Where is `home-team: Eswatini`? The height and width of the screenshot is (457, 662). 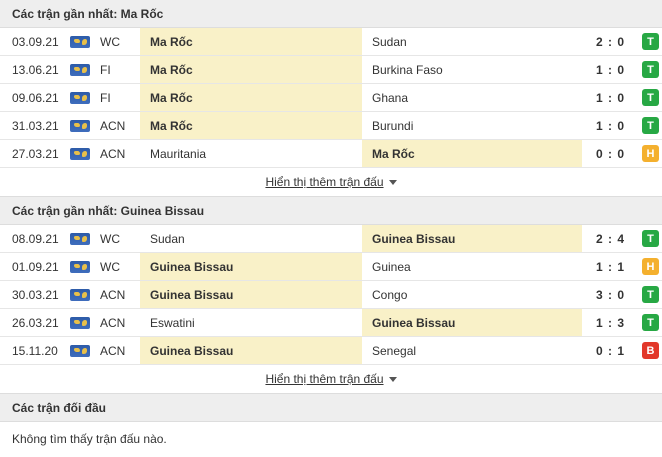 home-team: Eswatini is located at coordinates (251, 322).